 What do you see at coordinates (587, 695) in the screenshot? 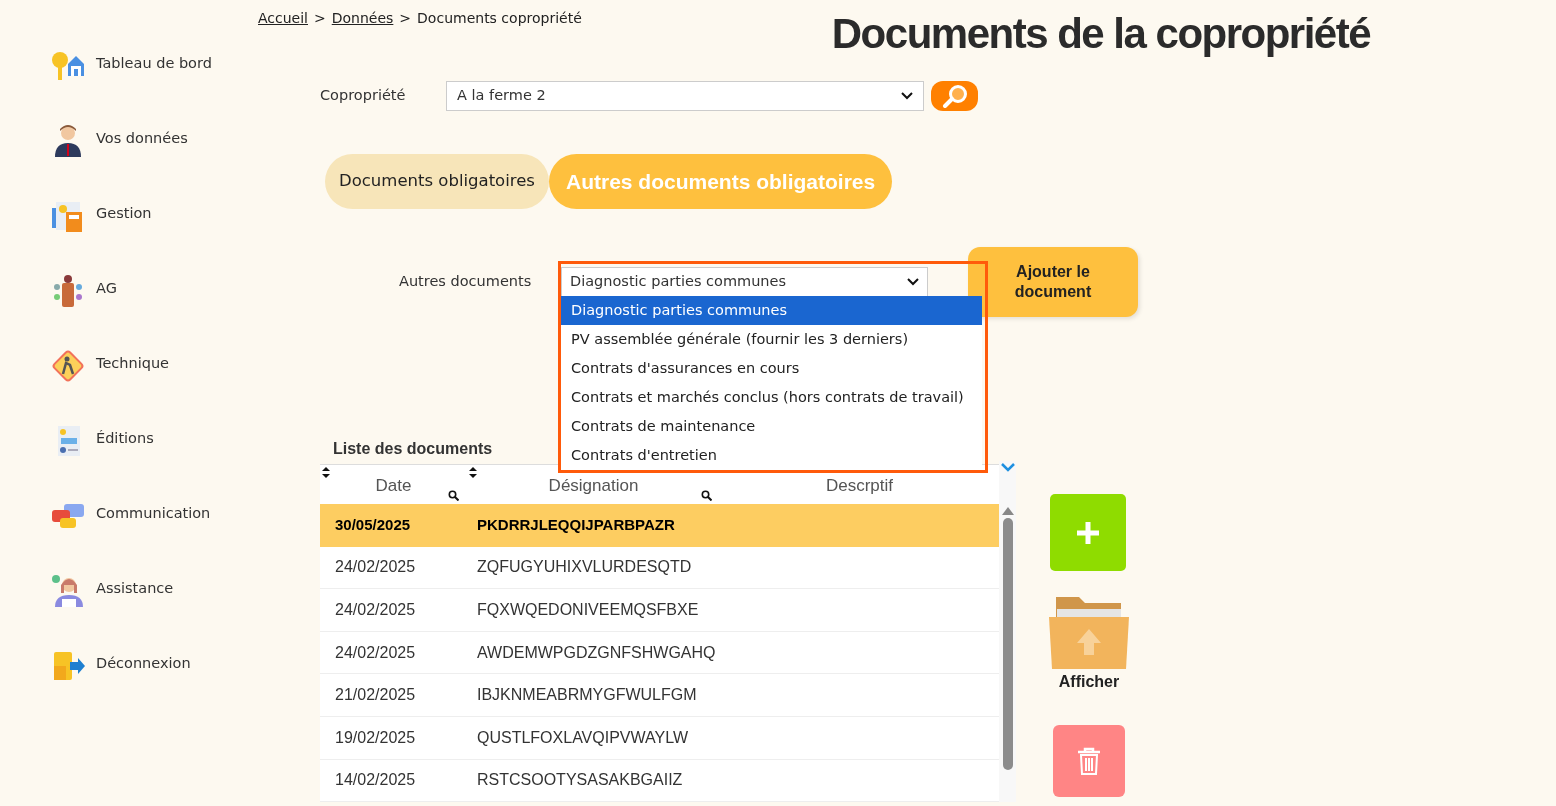
I see `table-cell-text: IBJKNMEABRMYGFWULFGM` at bounding box center [587, 695].